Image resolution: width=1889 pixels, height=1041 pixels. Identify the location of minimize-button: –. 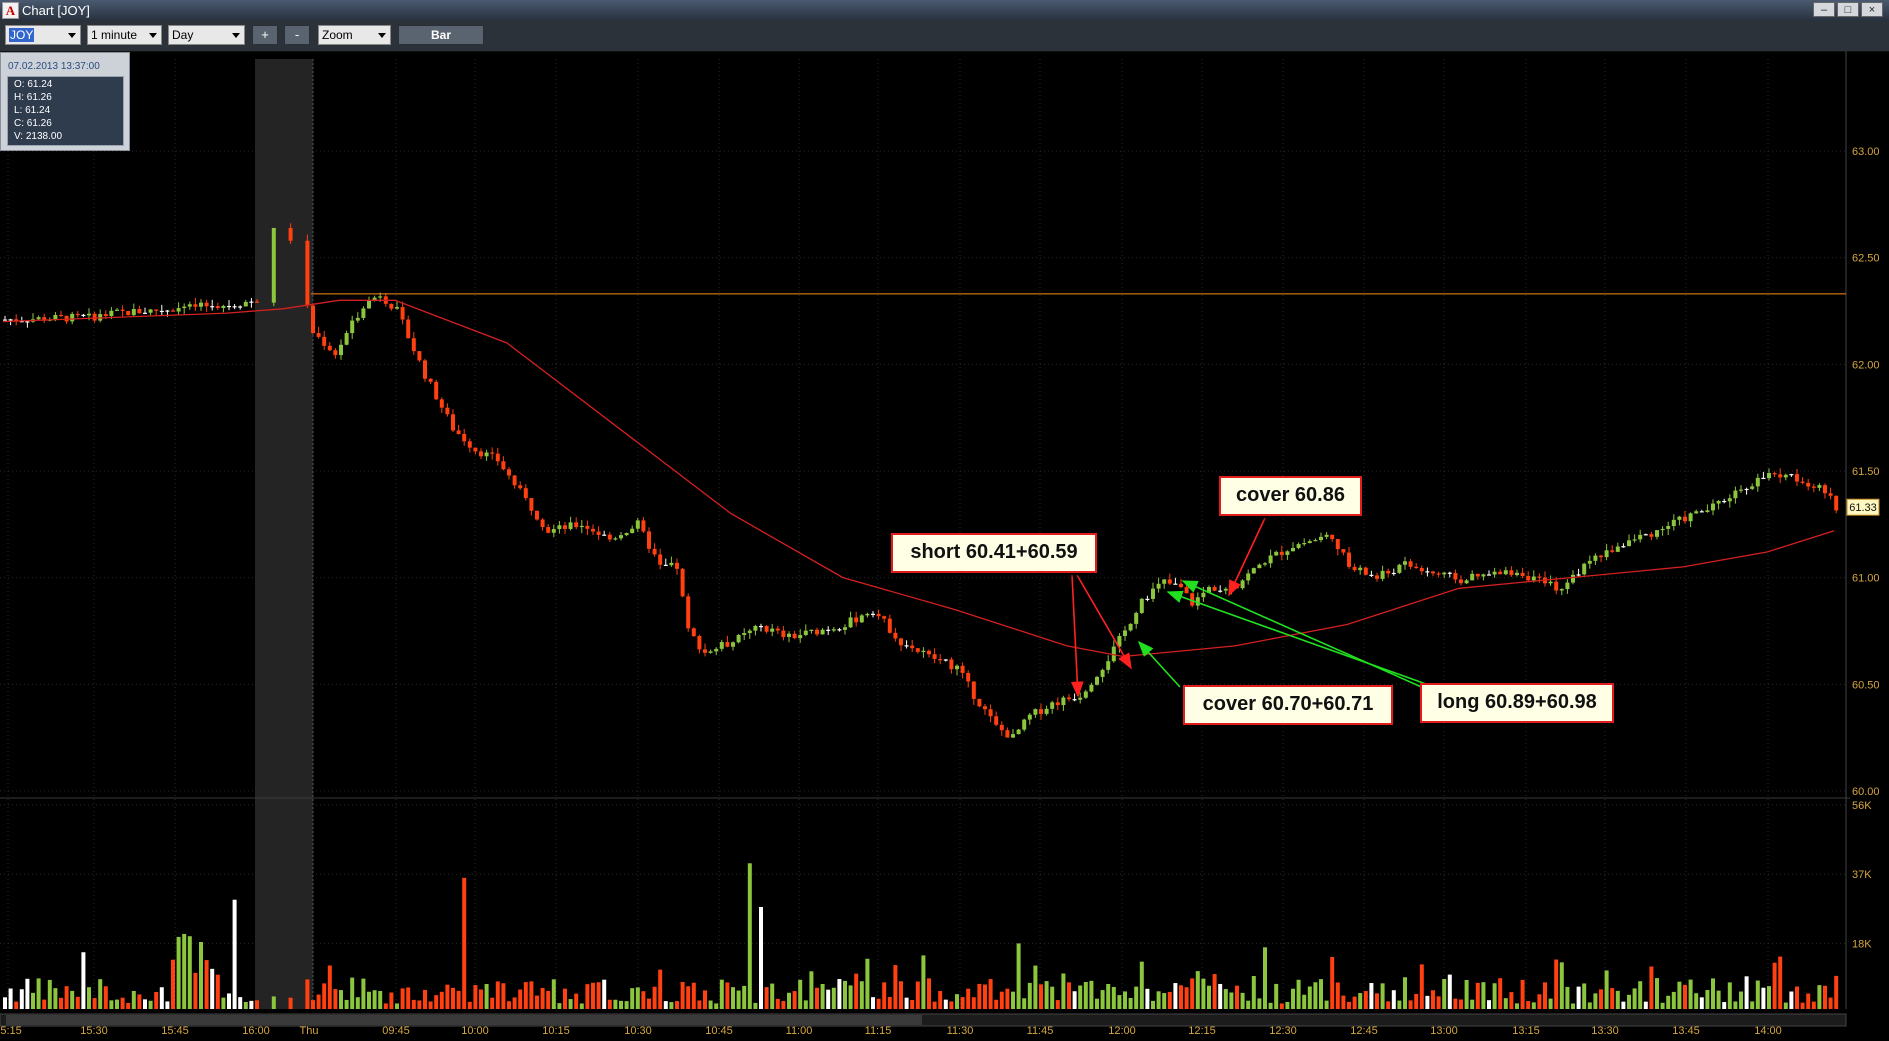
(1824, 9).